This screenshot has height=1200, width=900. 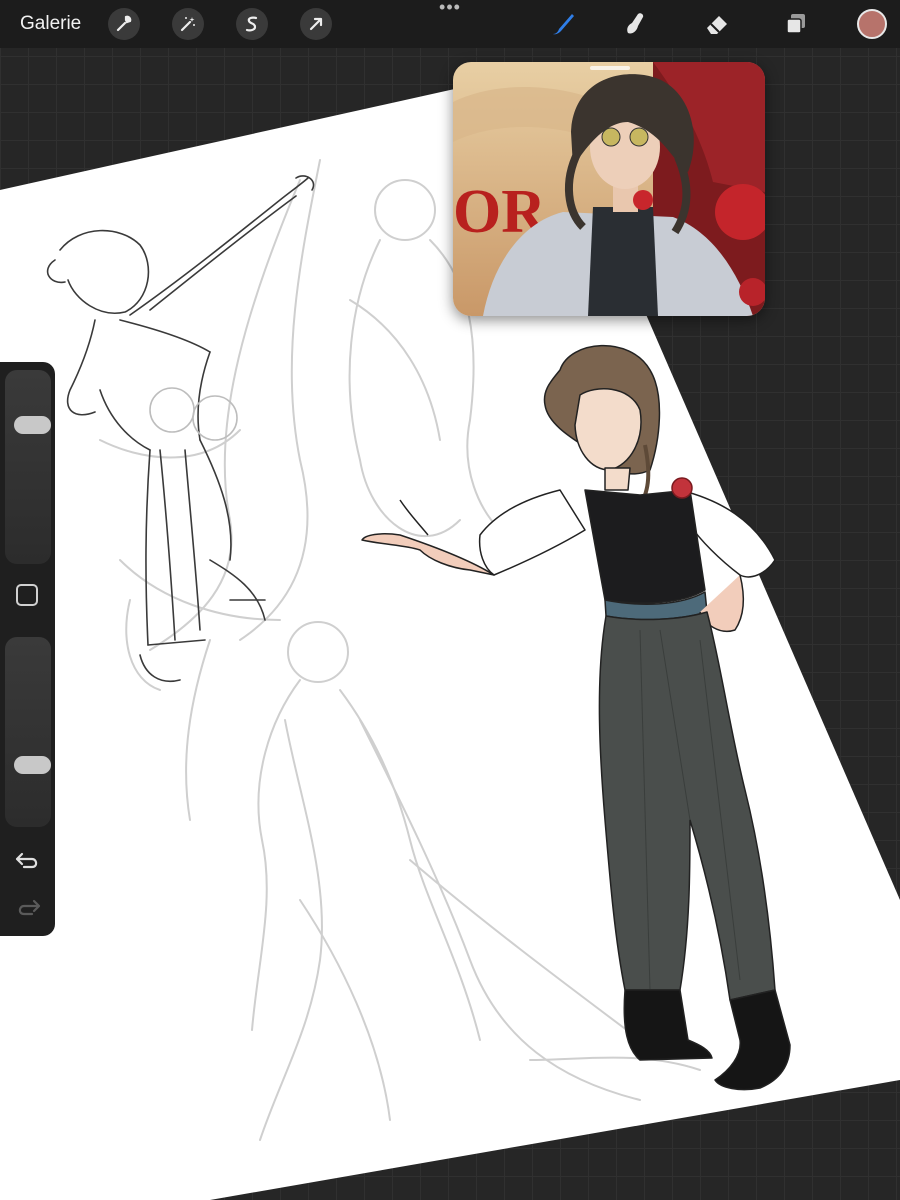 I want to click on redo-button, so click(x=28, y=908).